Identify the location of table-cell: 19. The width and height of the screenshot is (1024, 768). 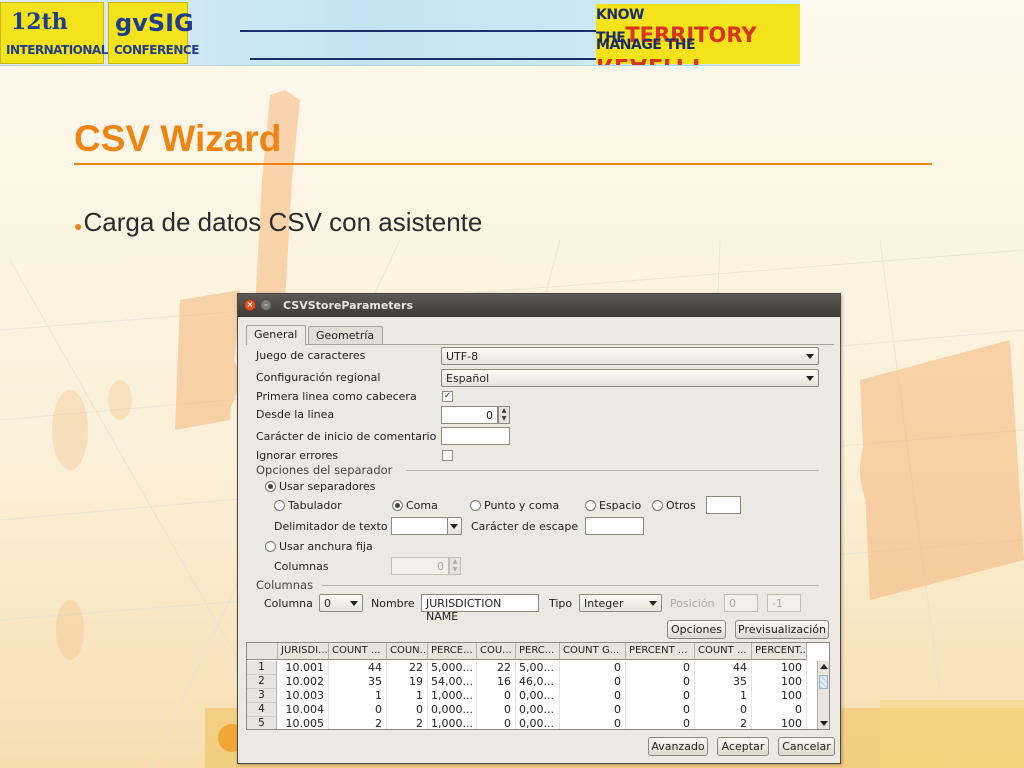
(407, 682).